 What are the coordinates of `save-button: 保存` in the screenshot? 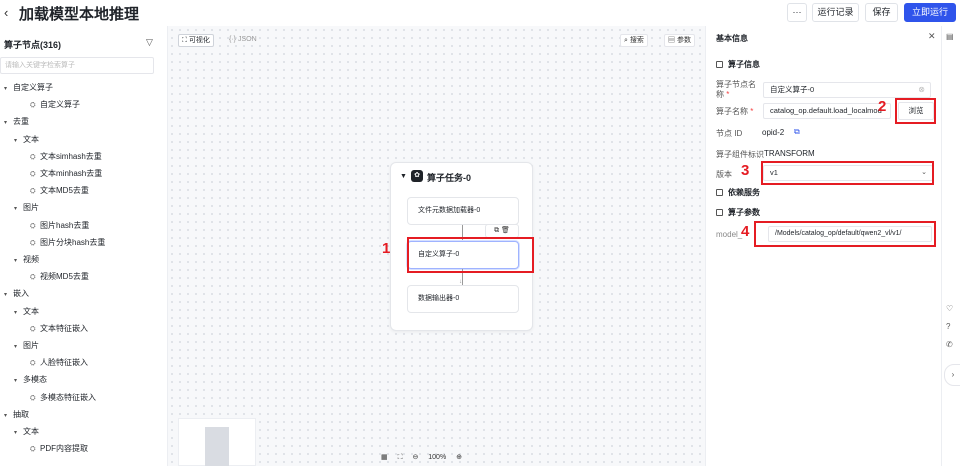 It's located at (881, 12).